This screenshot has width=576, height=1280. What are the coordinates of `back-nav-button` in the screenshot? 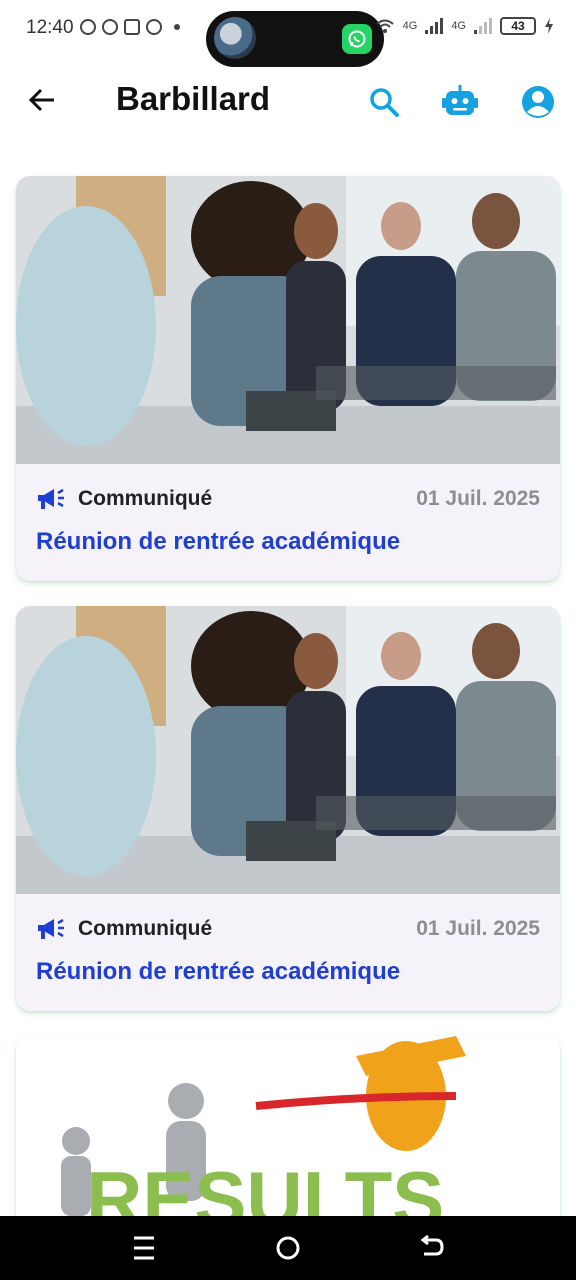 It's located at (432, 1248).